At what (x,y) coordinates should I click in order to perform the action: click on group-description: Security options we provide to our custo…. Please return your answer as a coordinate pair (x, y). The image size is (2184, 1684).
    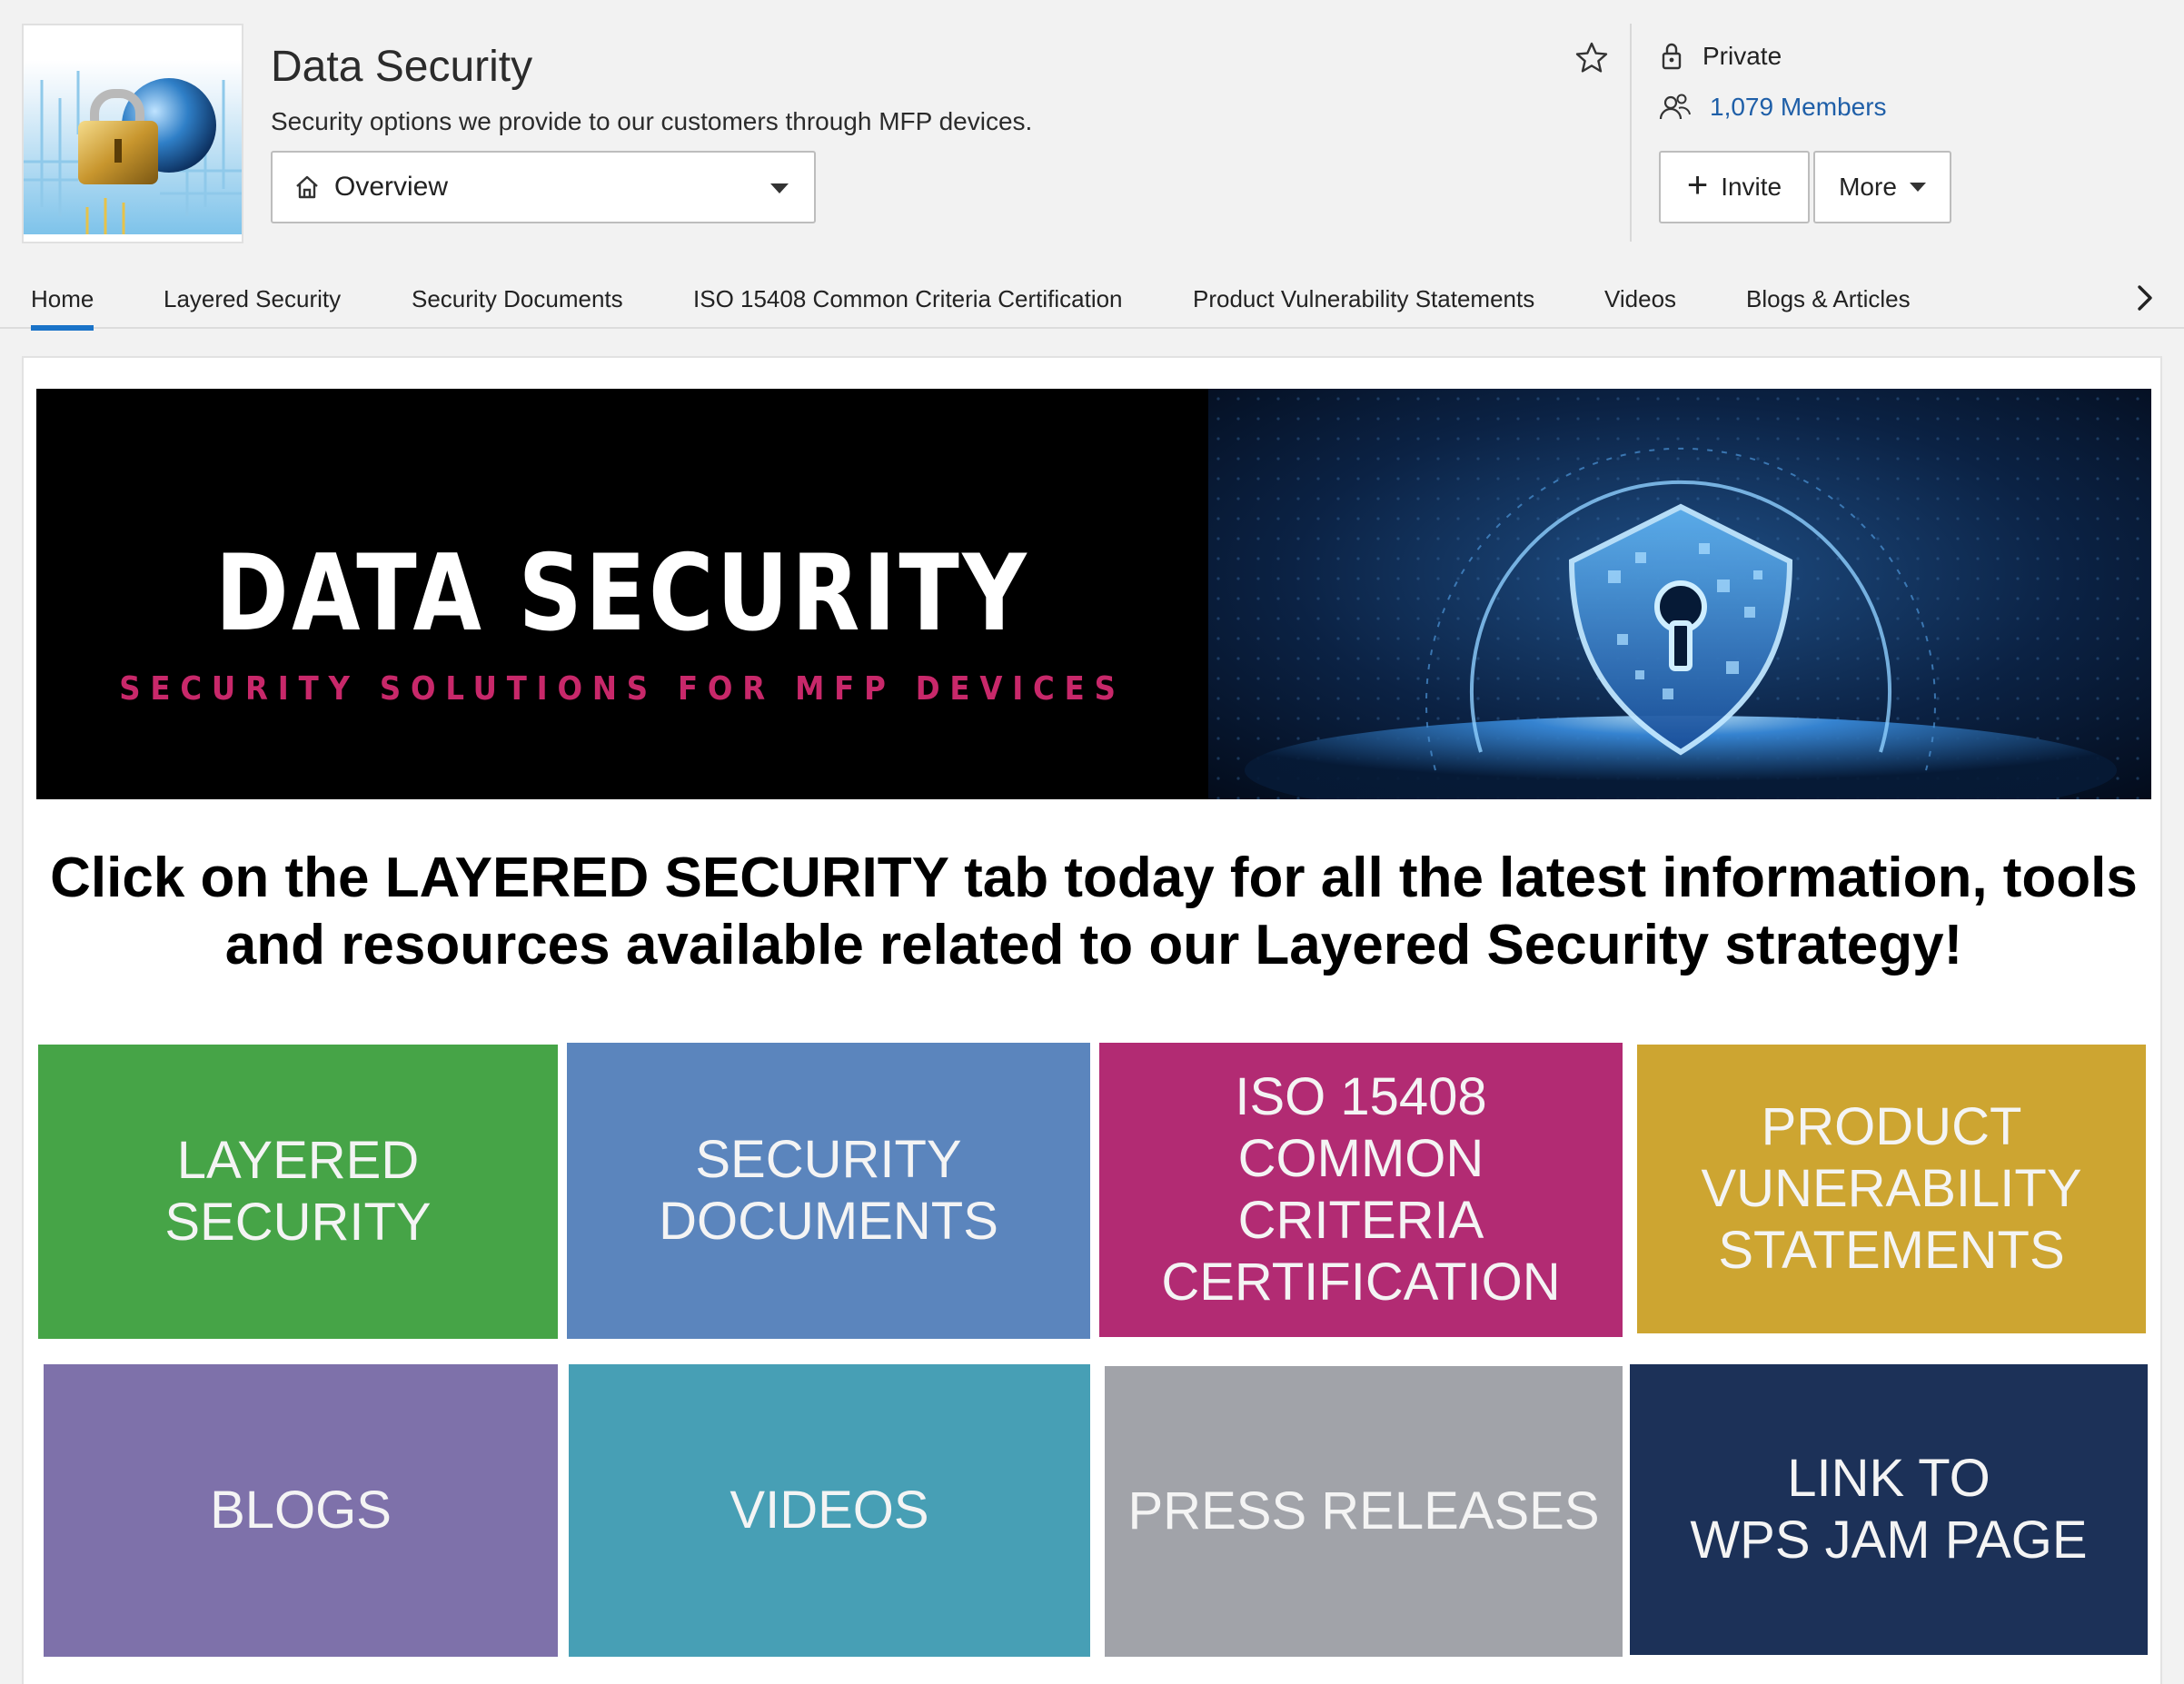
    Looking at the image, I should click on (652, 121).